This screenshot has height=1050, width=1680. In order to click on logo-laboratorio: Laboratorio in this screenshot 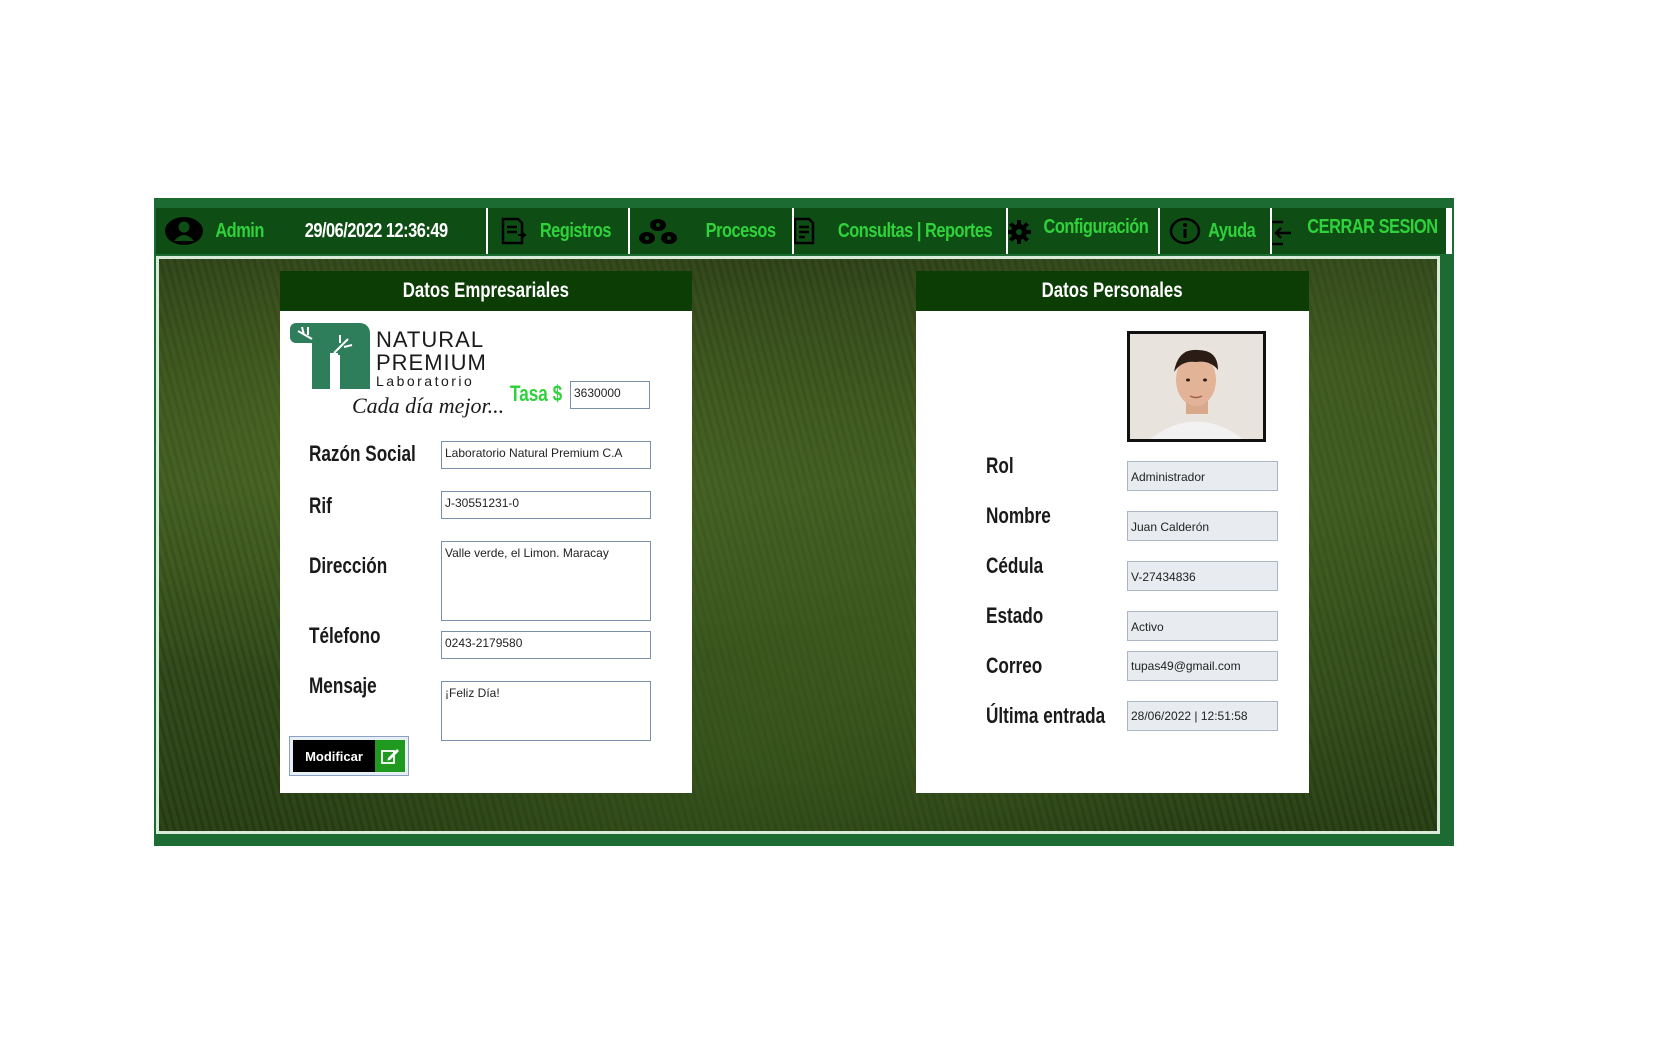, I will do `click(425, 381)`.